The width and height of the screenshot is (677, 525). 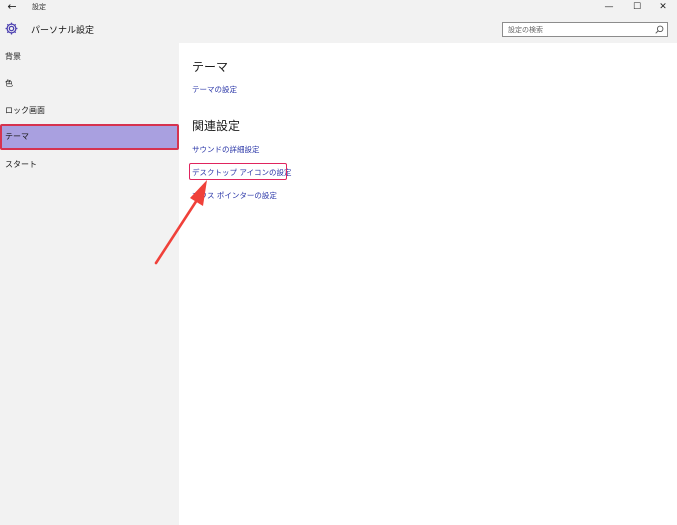 What do you see at coordinates (12, 7) in the screenshot?
I see `back-arrow-icon: ←` at bounding box center [12, 7].